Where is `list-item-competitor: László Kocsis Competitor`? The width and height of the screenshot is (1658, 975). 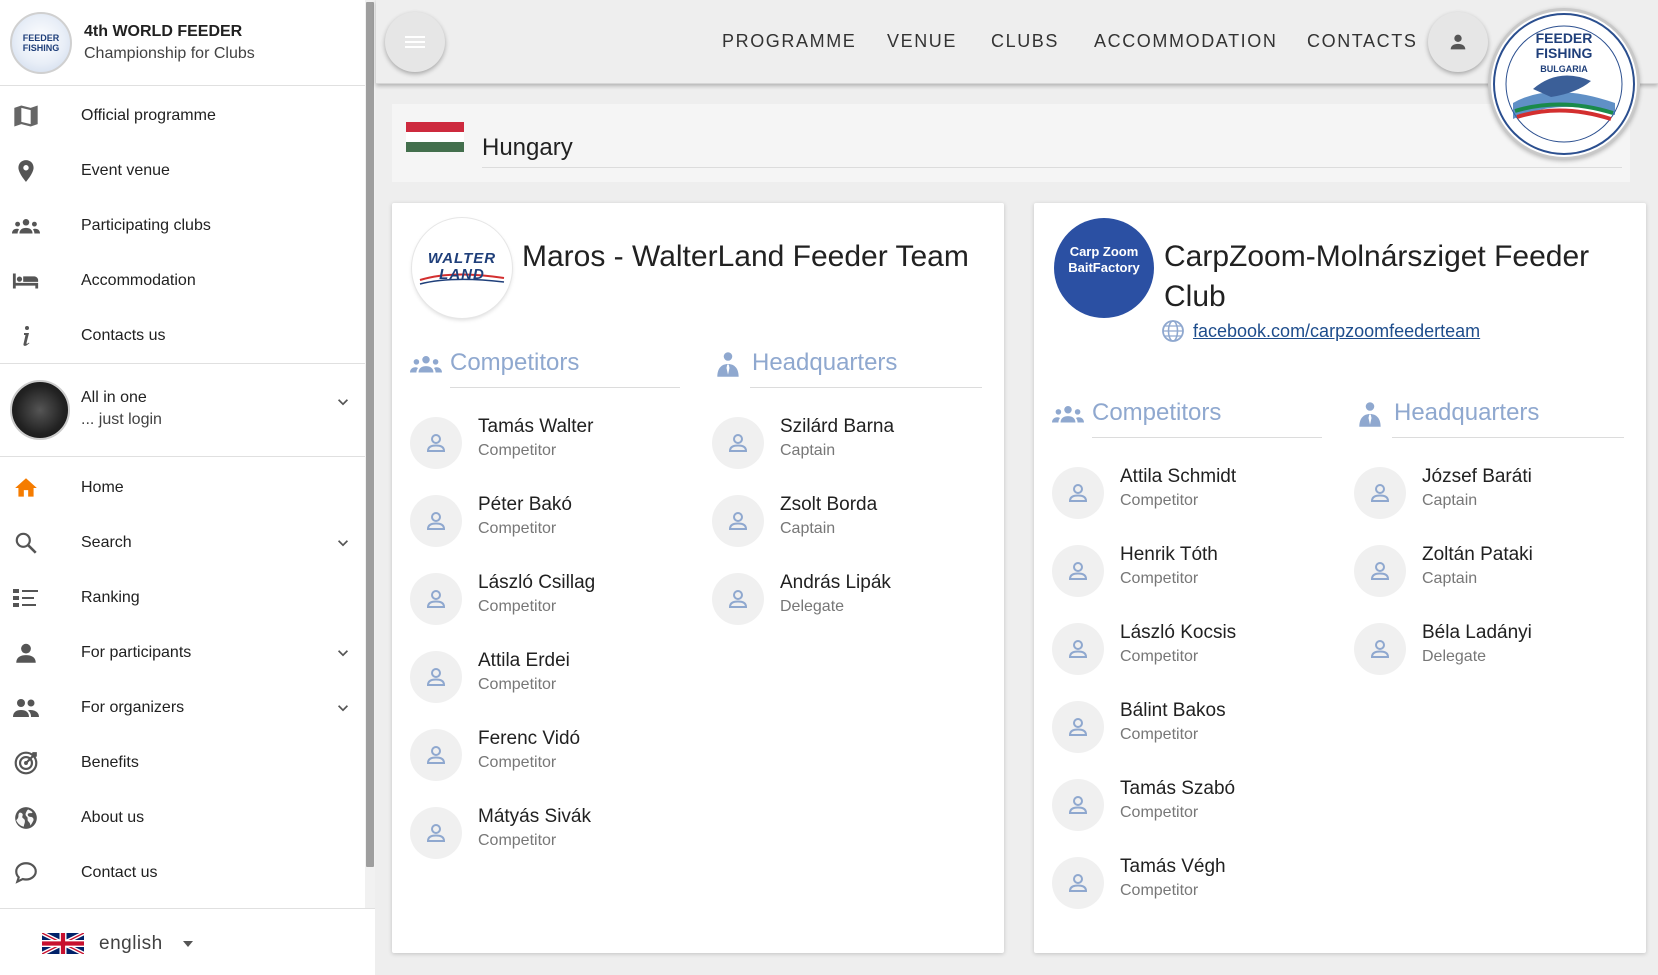
list-item-competitor: László Kocsis Competitor is located at coordinates (1192, 648).